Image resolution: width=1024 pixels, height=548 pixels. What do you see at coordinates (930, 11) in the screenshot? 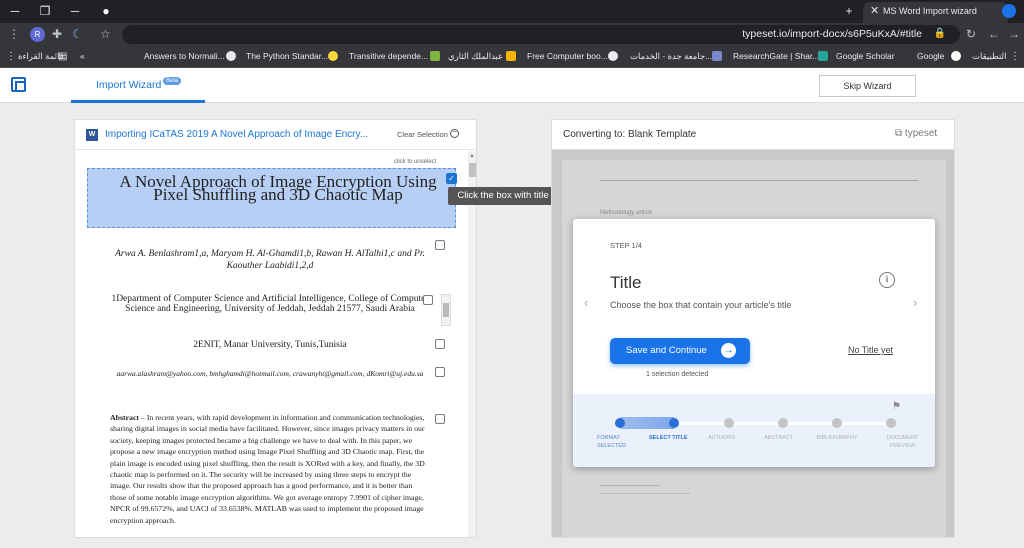
I see `tab-title: MS Word Import wizard` at bounding box center [930, 11].